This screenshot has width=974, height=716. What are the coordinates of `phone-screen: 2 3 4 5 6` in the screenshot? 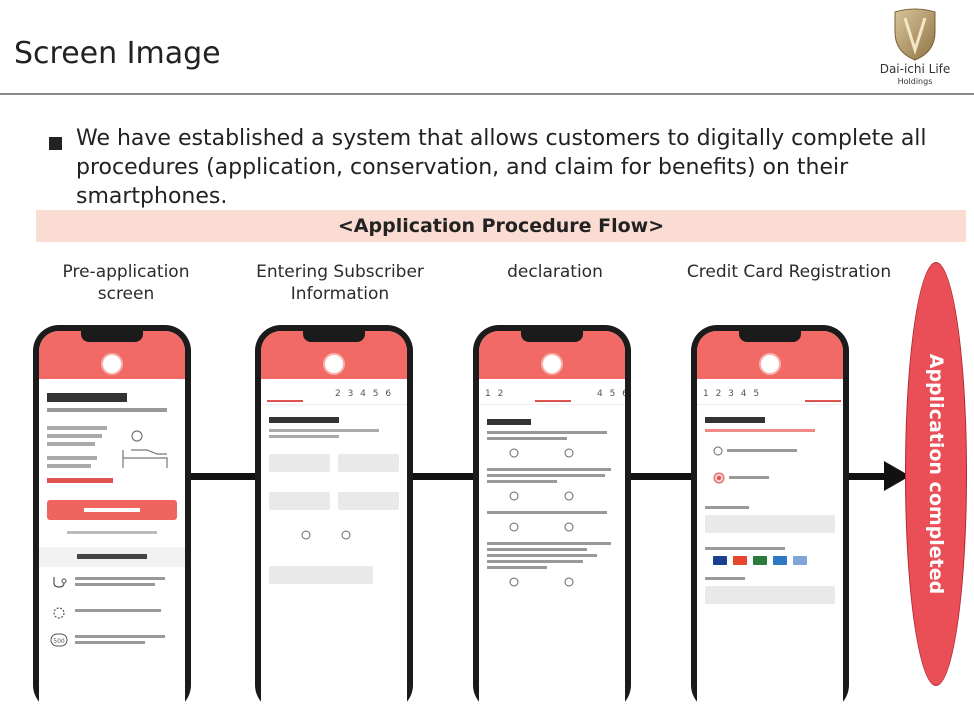 It's located at (334, 521).